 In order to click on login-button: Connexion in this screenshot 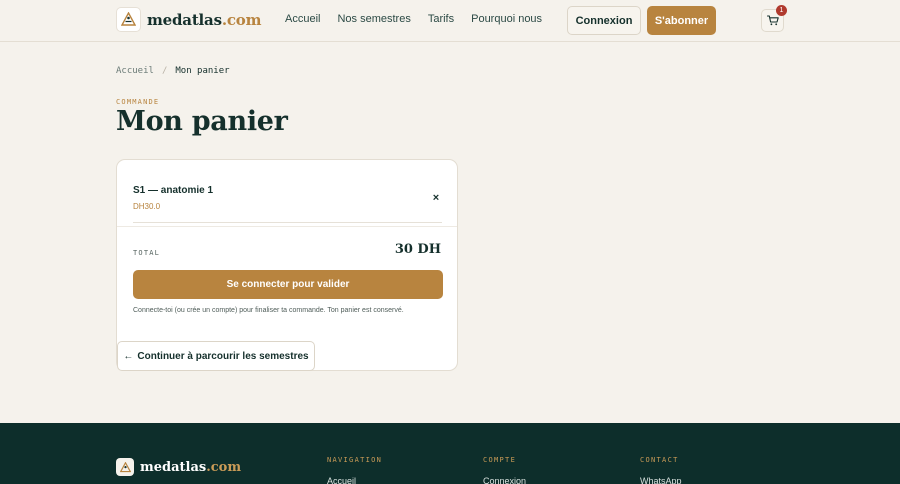, I will do `click(604, 20)`.